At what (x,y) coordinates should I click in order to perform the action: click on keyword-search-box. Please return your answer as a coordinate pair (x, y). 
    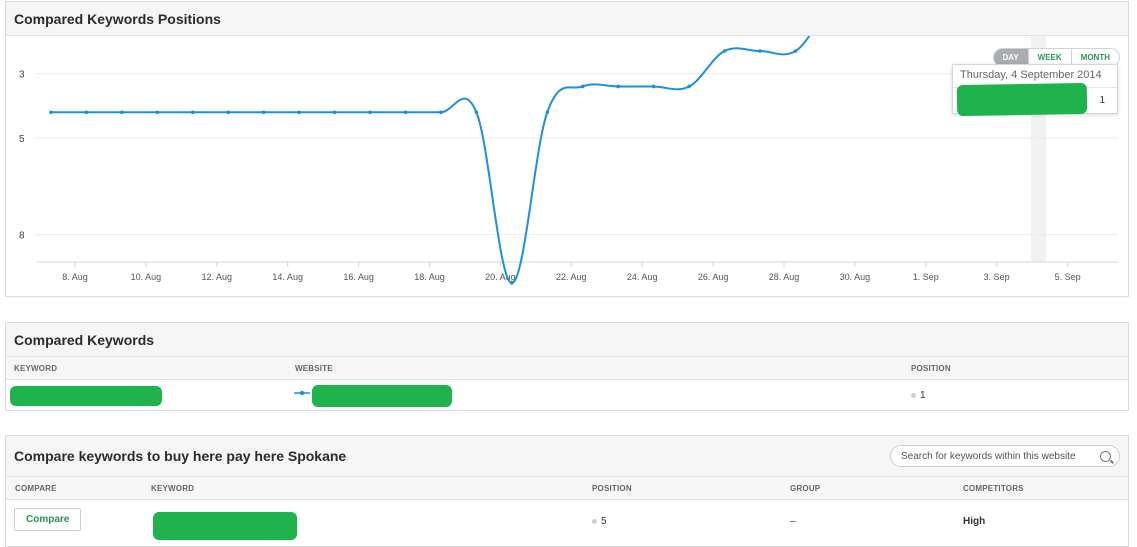
    Looking at the image, I should click on (1005, 456).